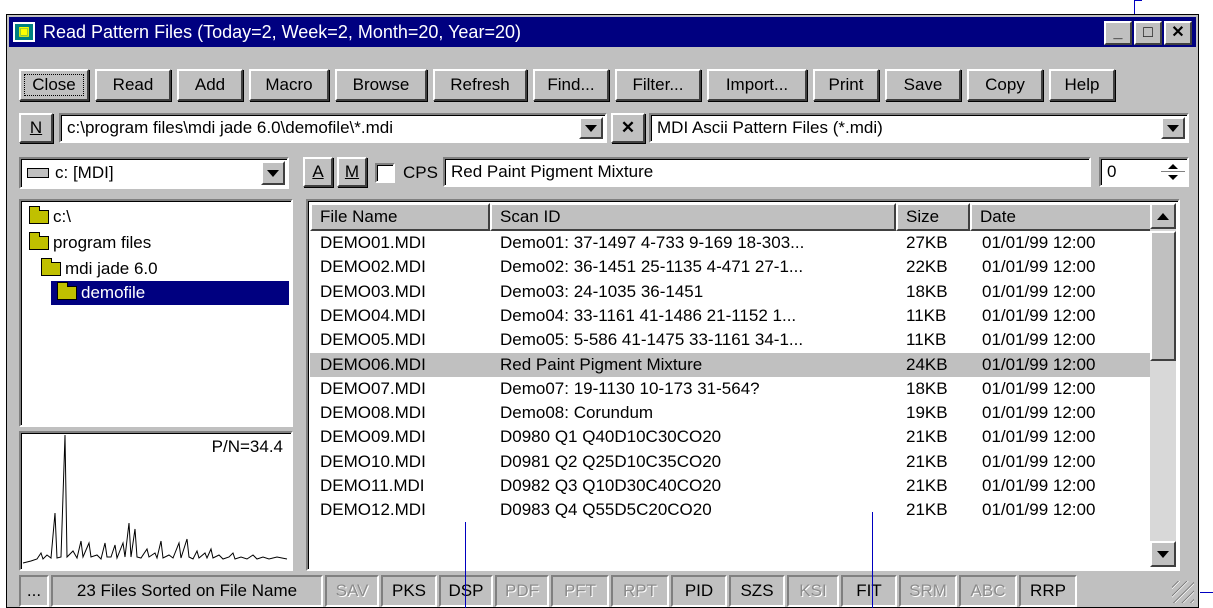 The height and width of the screenshot is (608, 1213). I want to click on toolbar-button-read: Read, so click(133, 85).